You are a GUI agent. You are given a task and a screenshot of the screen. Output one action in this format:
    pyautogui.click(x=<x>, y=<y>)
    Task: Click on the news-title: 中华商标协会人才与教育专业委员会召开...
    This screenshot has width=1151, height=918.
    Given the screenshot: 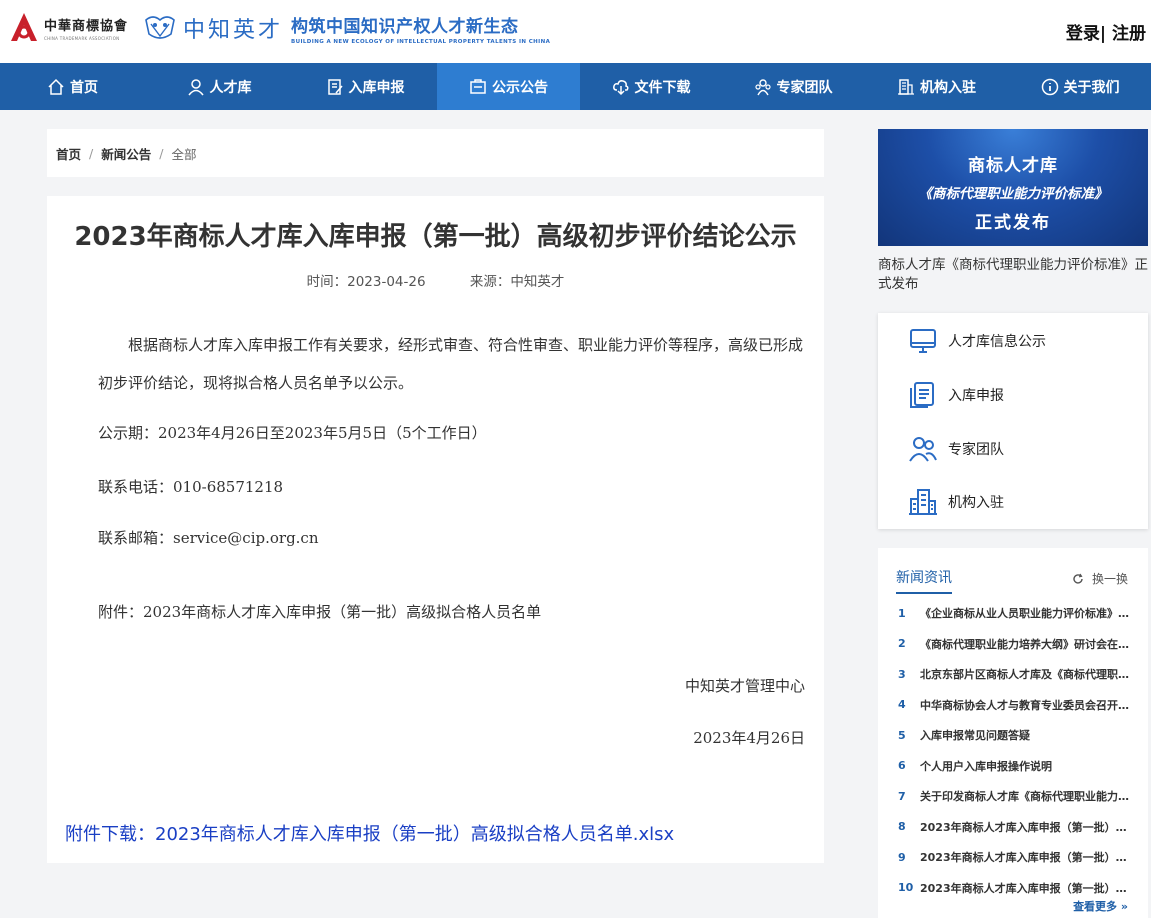 What is the action you would take?
    pyautogui.click(x=1025, y=705)
    